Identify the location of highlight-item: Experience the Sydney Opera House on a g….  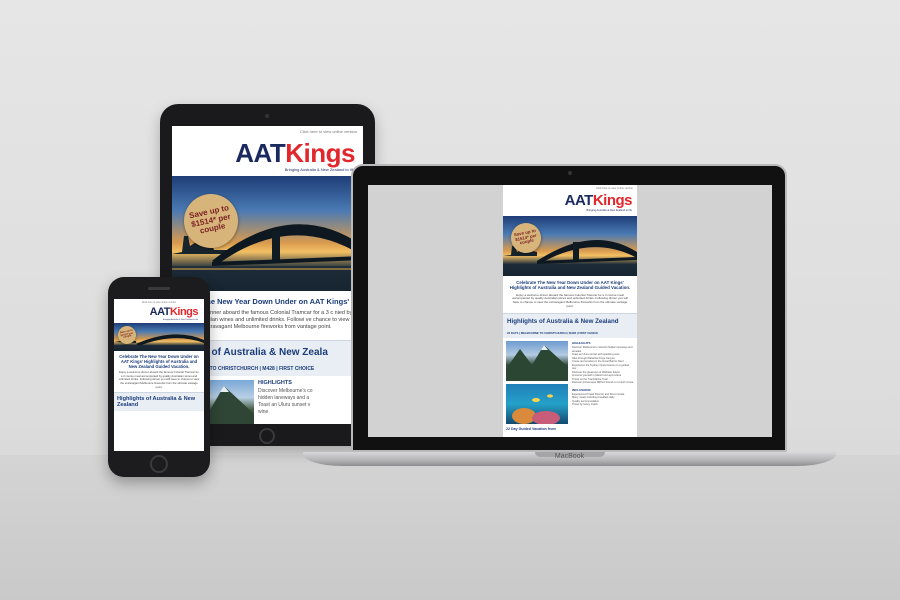
(601, 367).